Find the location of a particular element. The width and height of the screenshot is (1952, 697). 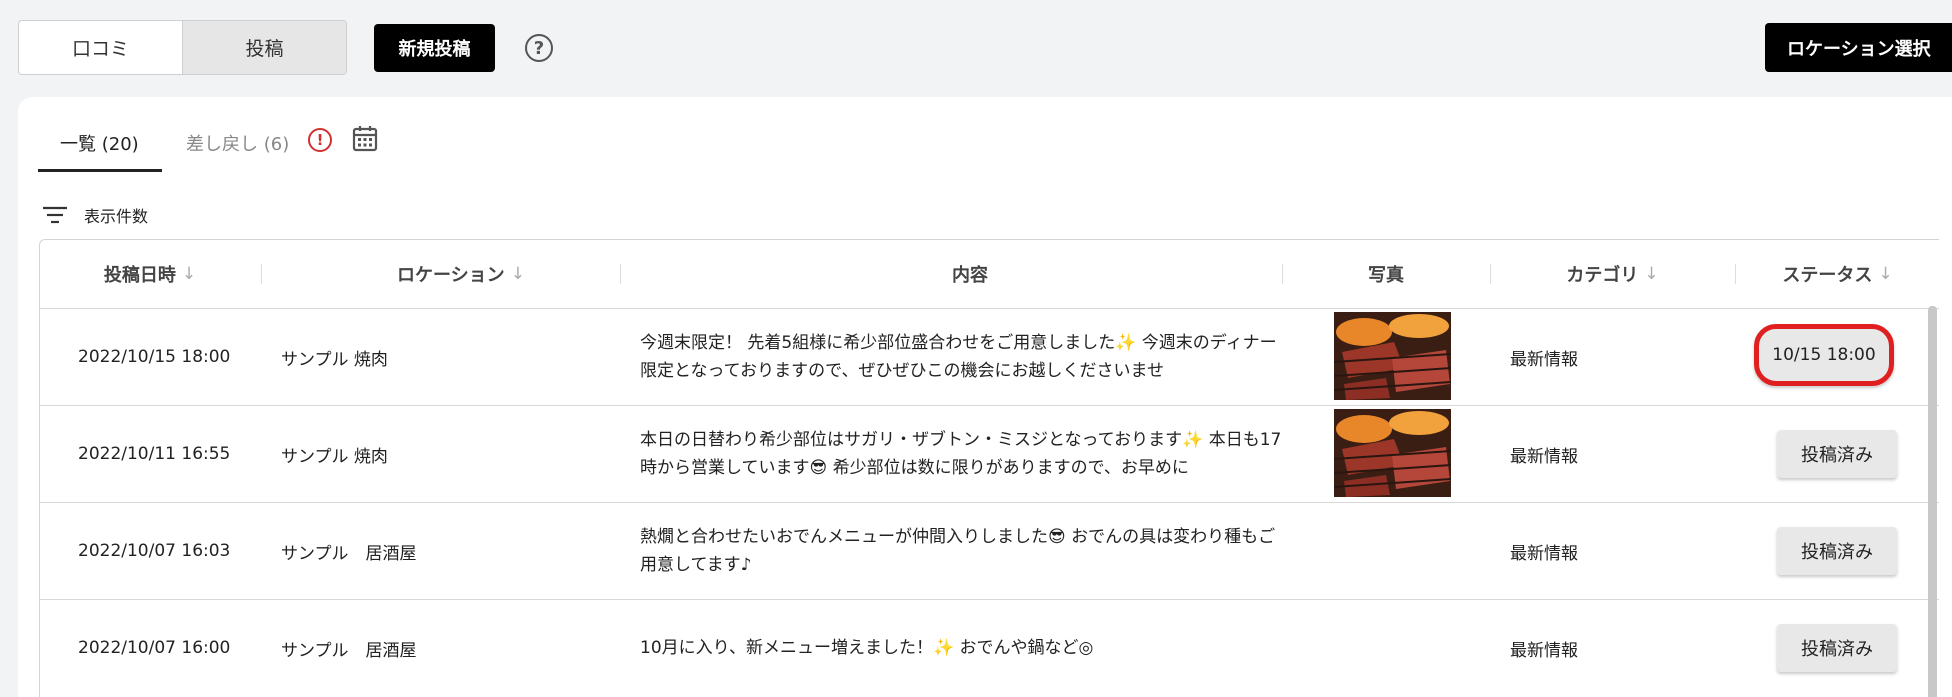

help-icon: ? is located at coordinates (539, 48).